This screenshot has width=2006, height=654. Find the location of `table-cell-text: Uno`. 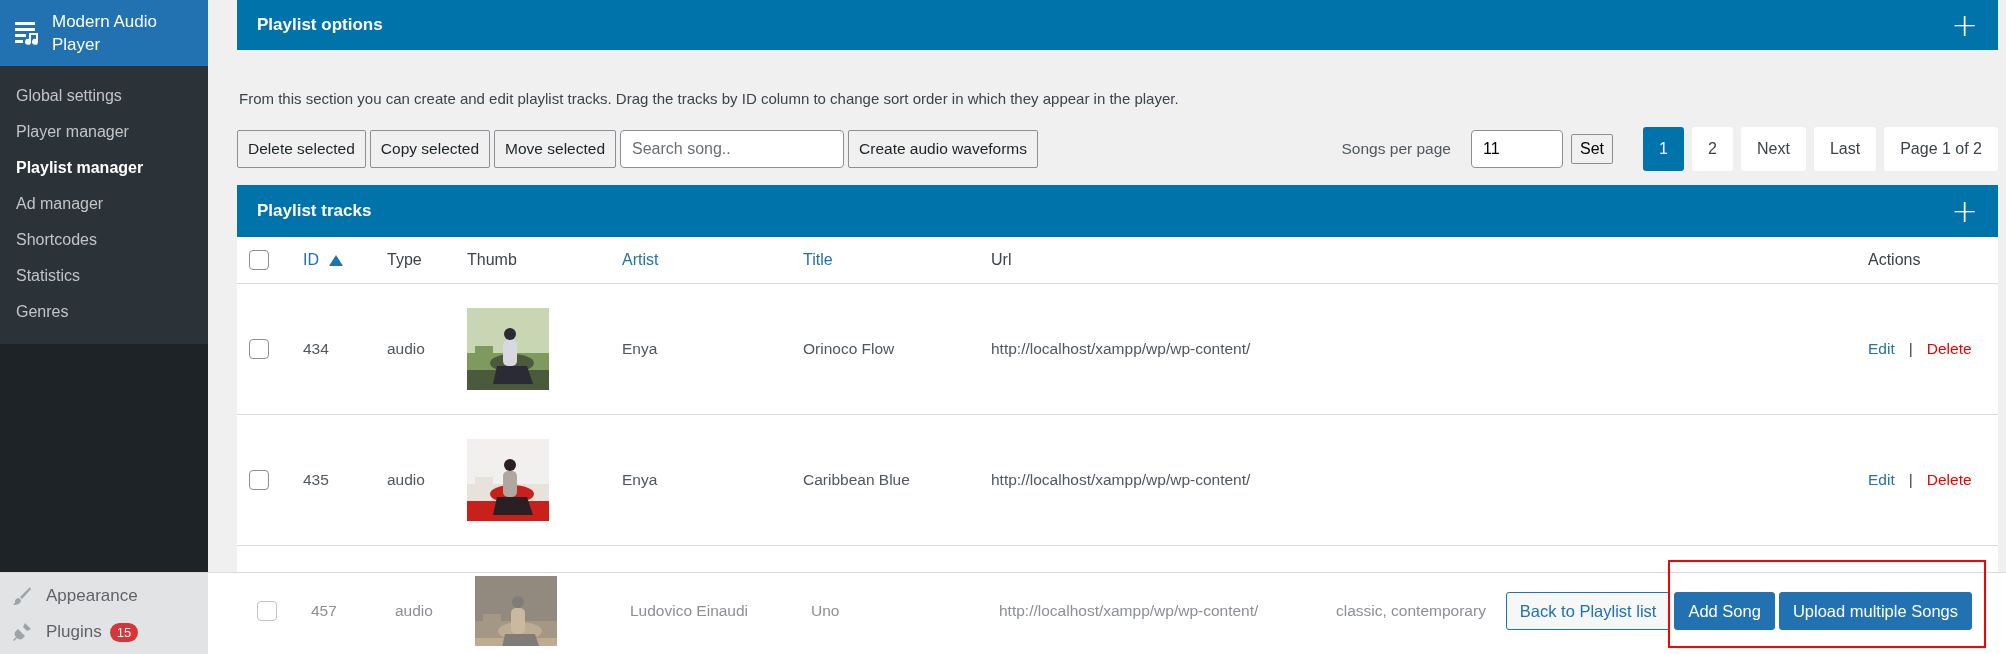

table-cell-text: Uno is located at coordinates (826, 611).